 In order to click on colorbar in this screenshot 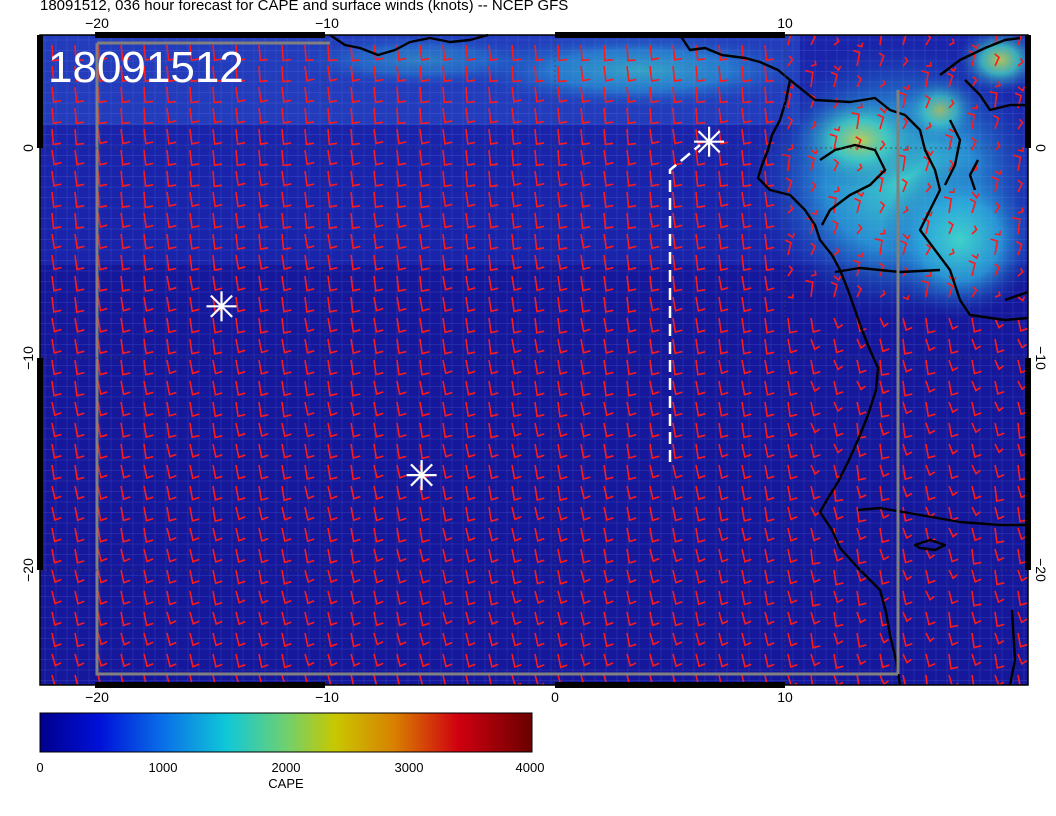, I will do `click(286, 732)`.